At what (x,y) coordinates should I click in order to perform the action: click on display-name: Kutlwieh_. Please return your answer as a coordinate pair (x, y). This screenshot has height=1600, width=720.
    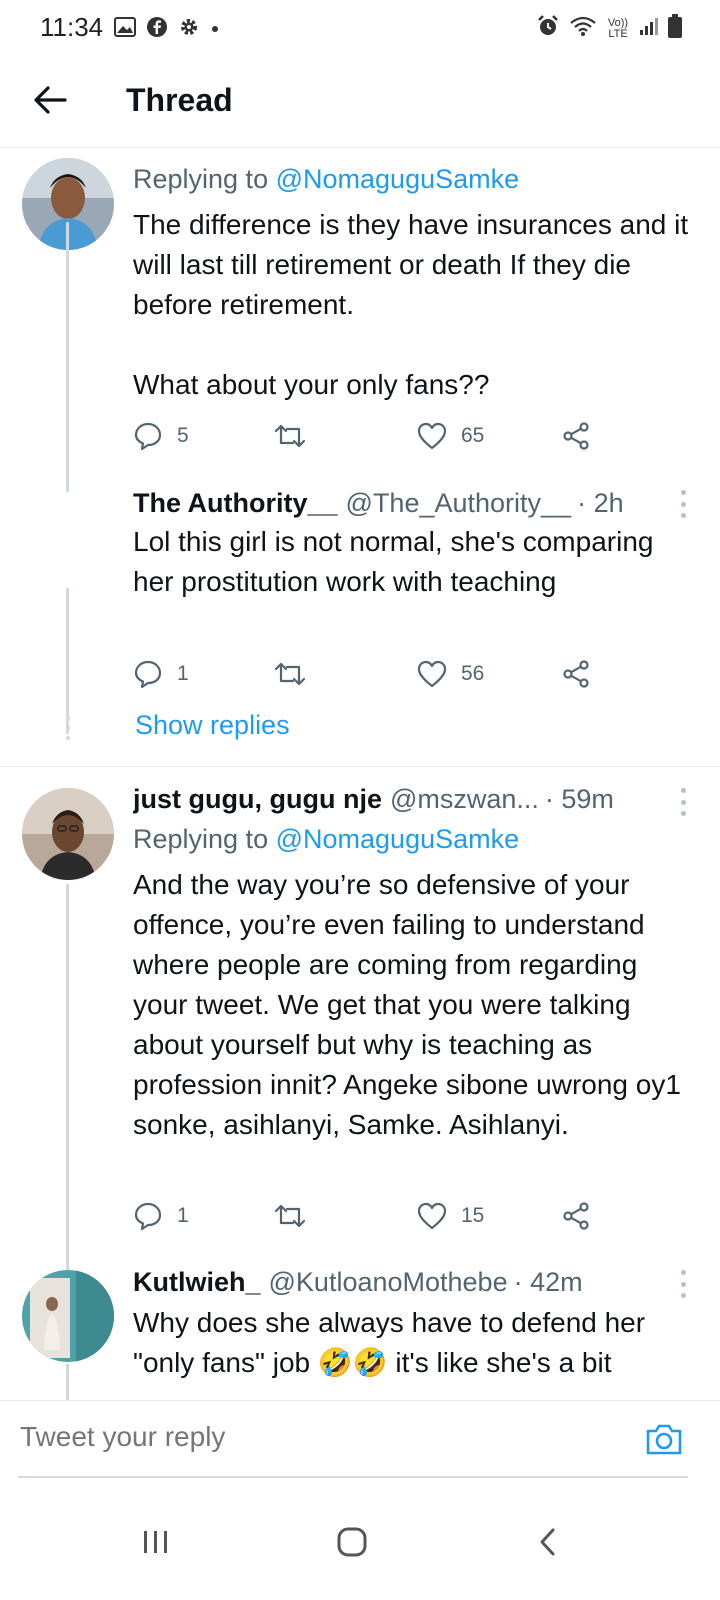
    Looking at the image, I should click on (197, 1282).